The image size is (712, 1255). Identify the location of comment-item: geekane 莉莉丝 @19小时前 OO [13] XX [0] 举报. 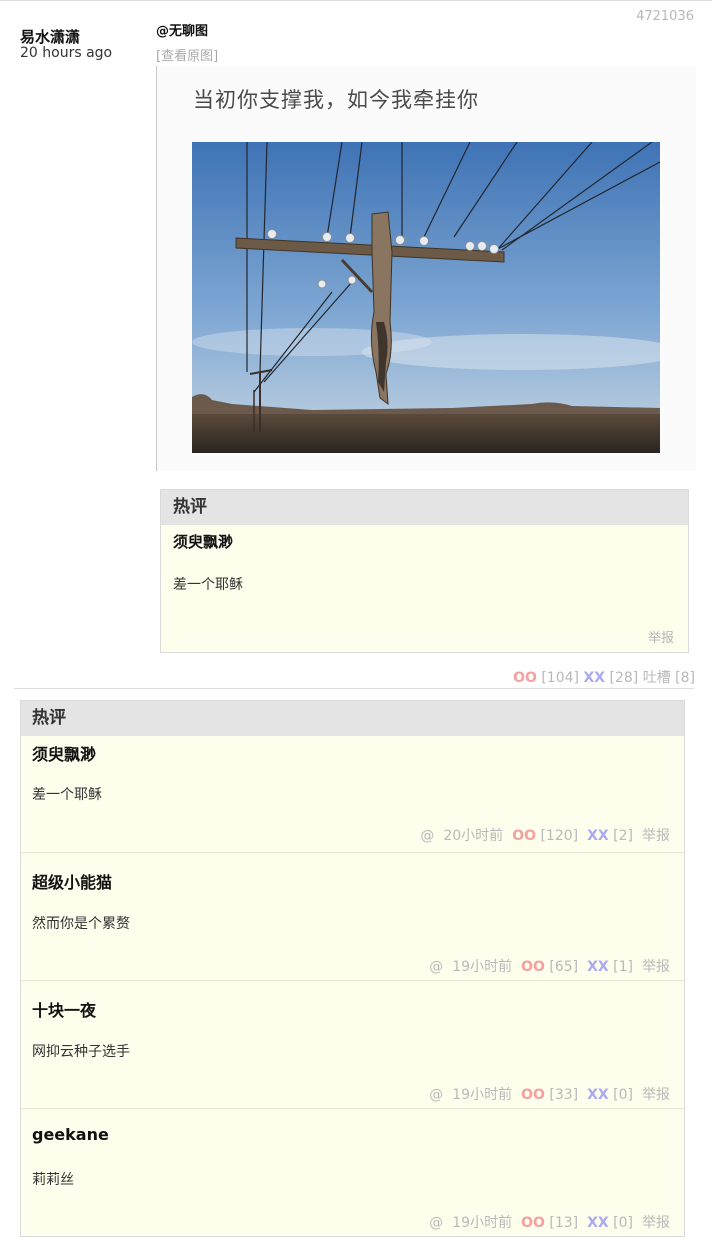
(352, 1172).